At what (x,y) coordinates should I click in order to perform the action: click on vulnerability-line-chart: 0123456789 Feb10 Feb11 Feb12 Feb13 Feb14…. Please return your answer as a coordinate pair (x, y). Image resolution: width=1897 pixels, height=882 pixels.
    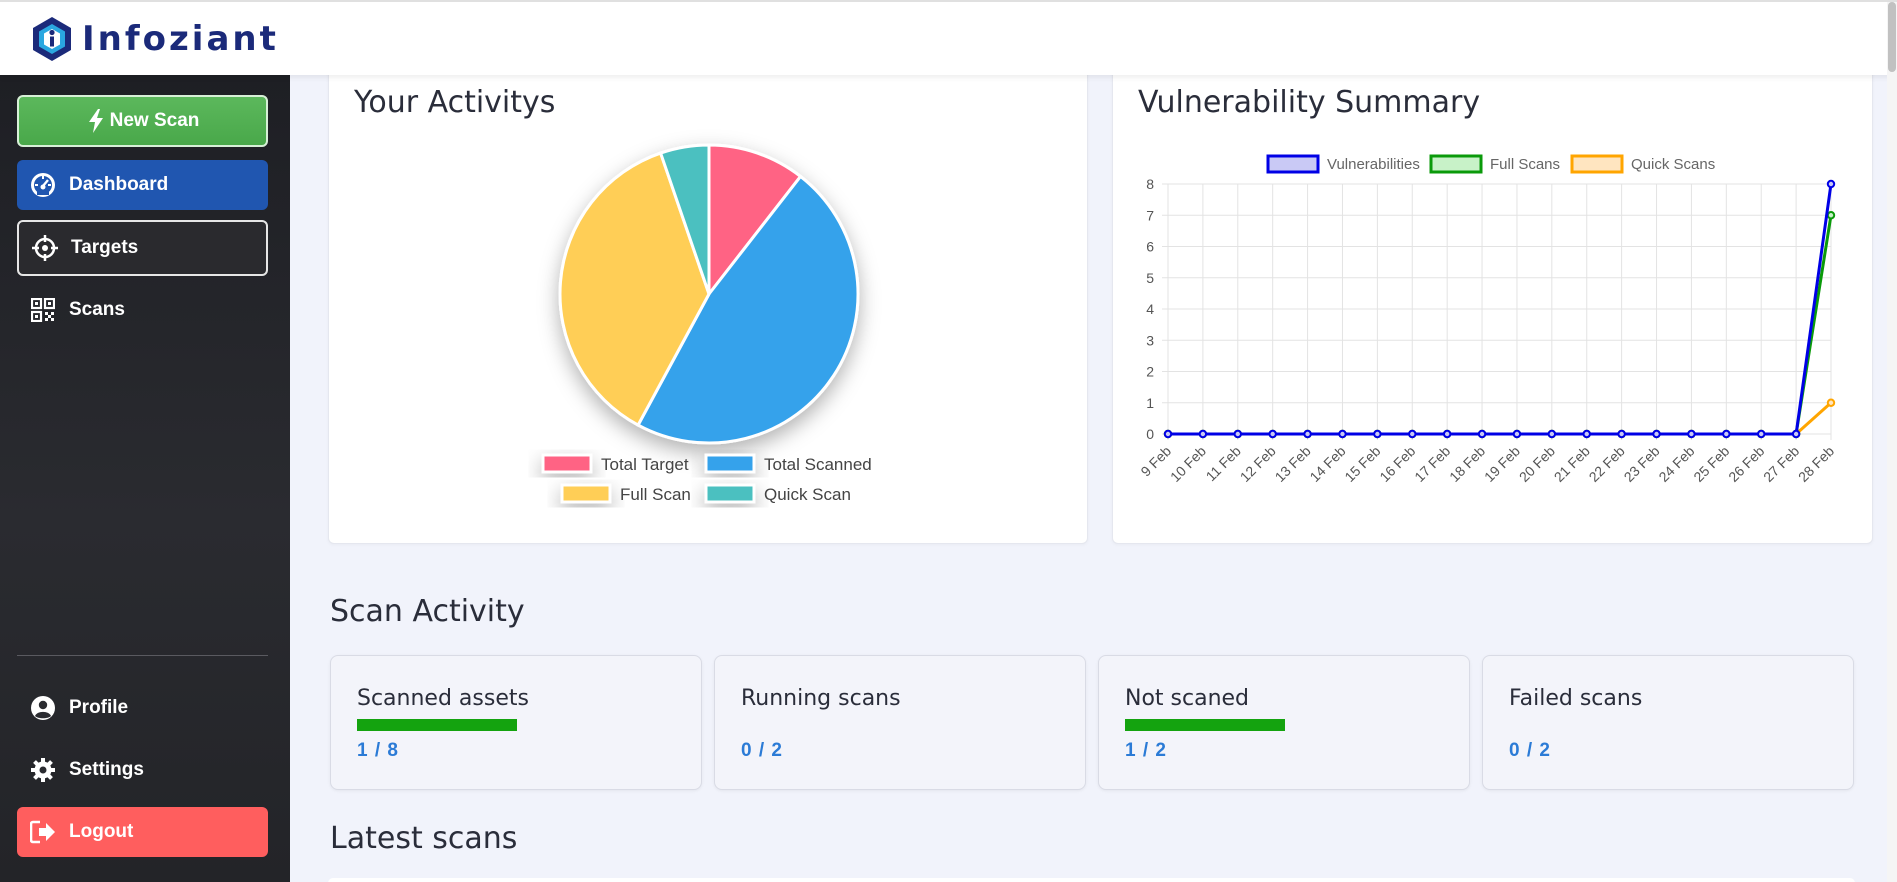
    Looking at the image, I should click on (1487, 319).